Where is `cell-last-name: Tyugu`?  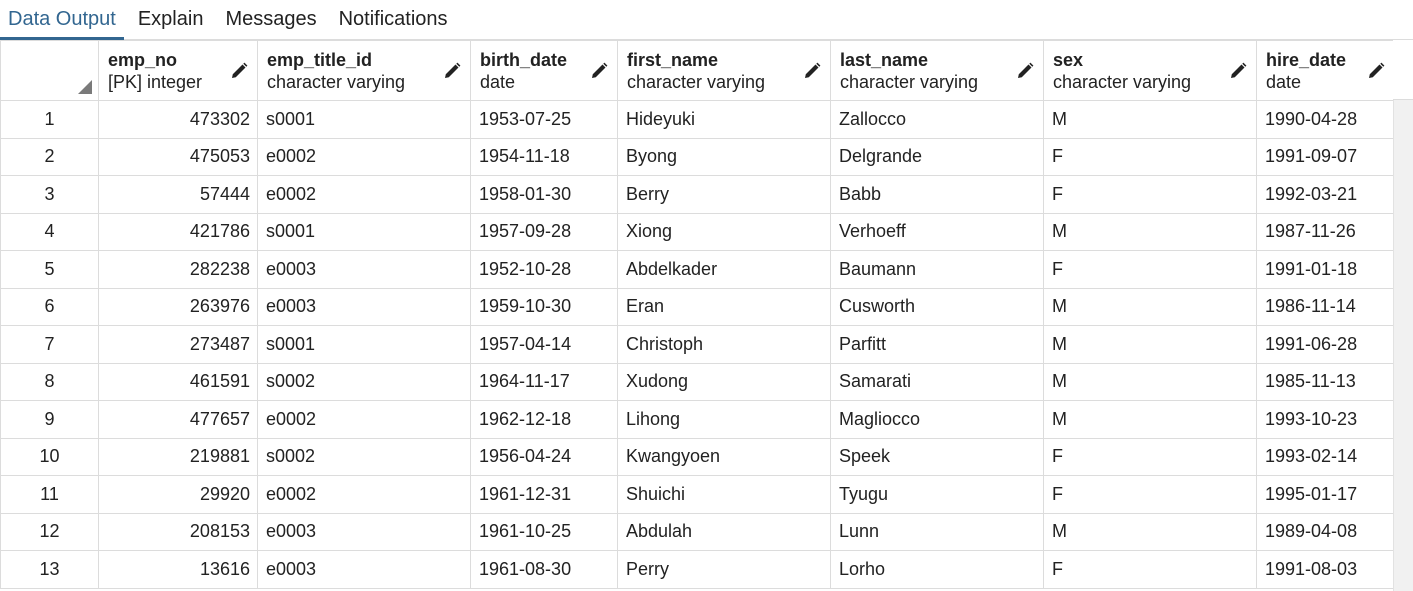 cell-last-name: Tyugu is located at coordinates (937, 494).